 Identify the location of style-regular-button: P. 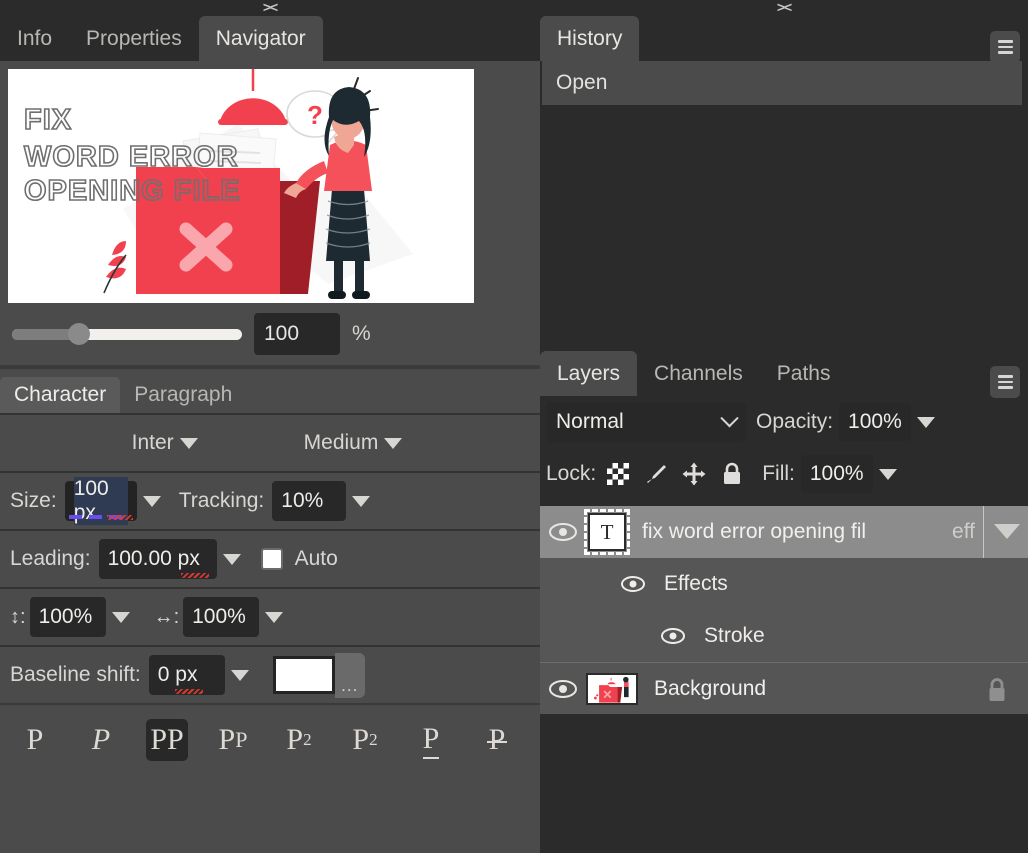
(35, 740).